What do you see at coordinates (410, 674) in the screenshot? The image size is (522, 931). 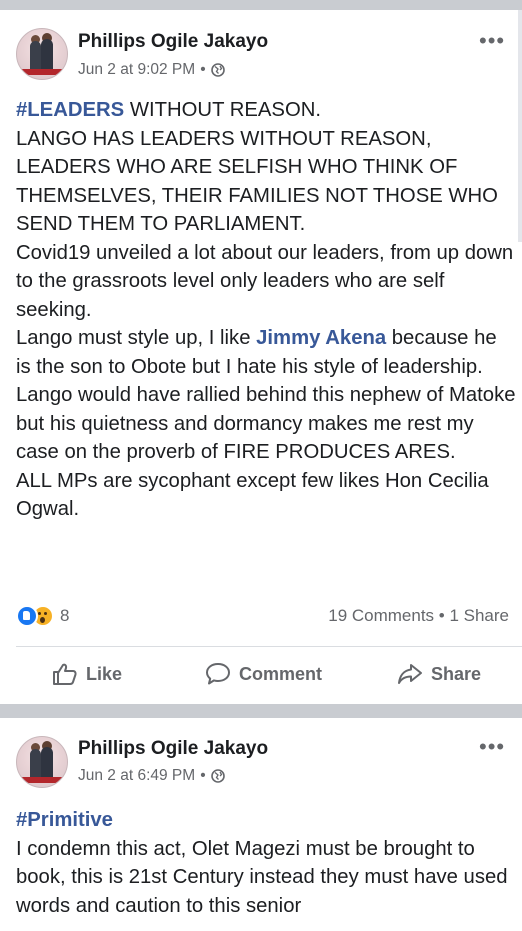 I see `share-arrow-icon` at bounding box center [410, 674].